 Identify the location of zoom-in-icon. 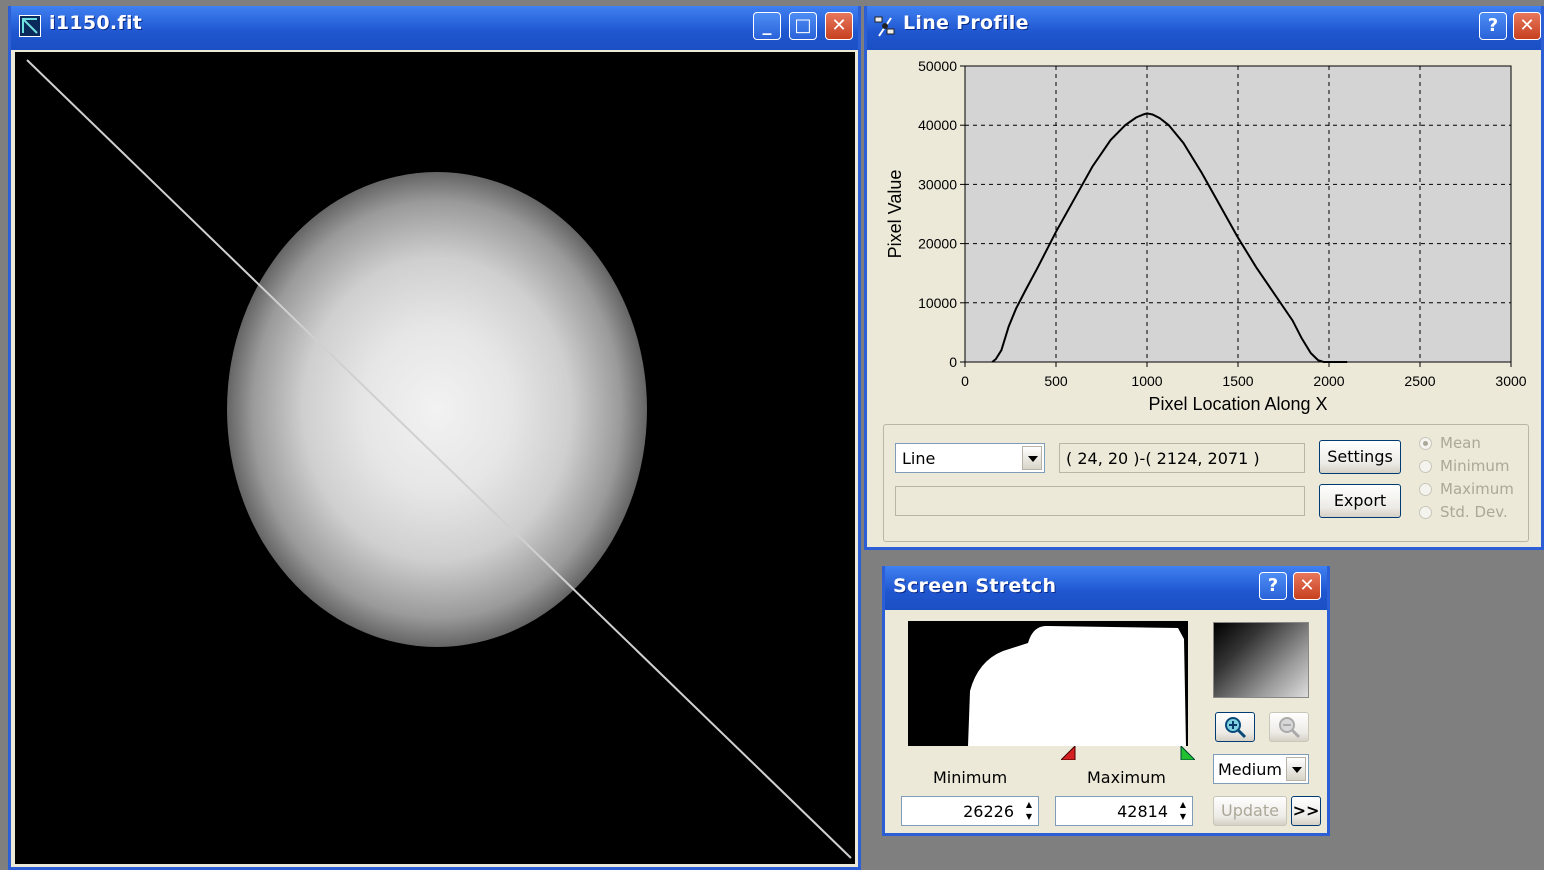
(1236, 728).